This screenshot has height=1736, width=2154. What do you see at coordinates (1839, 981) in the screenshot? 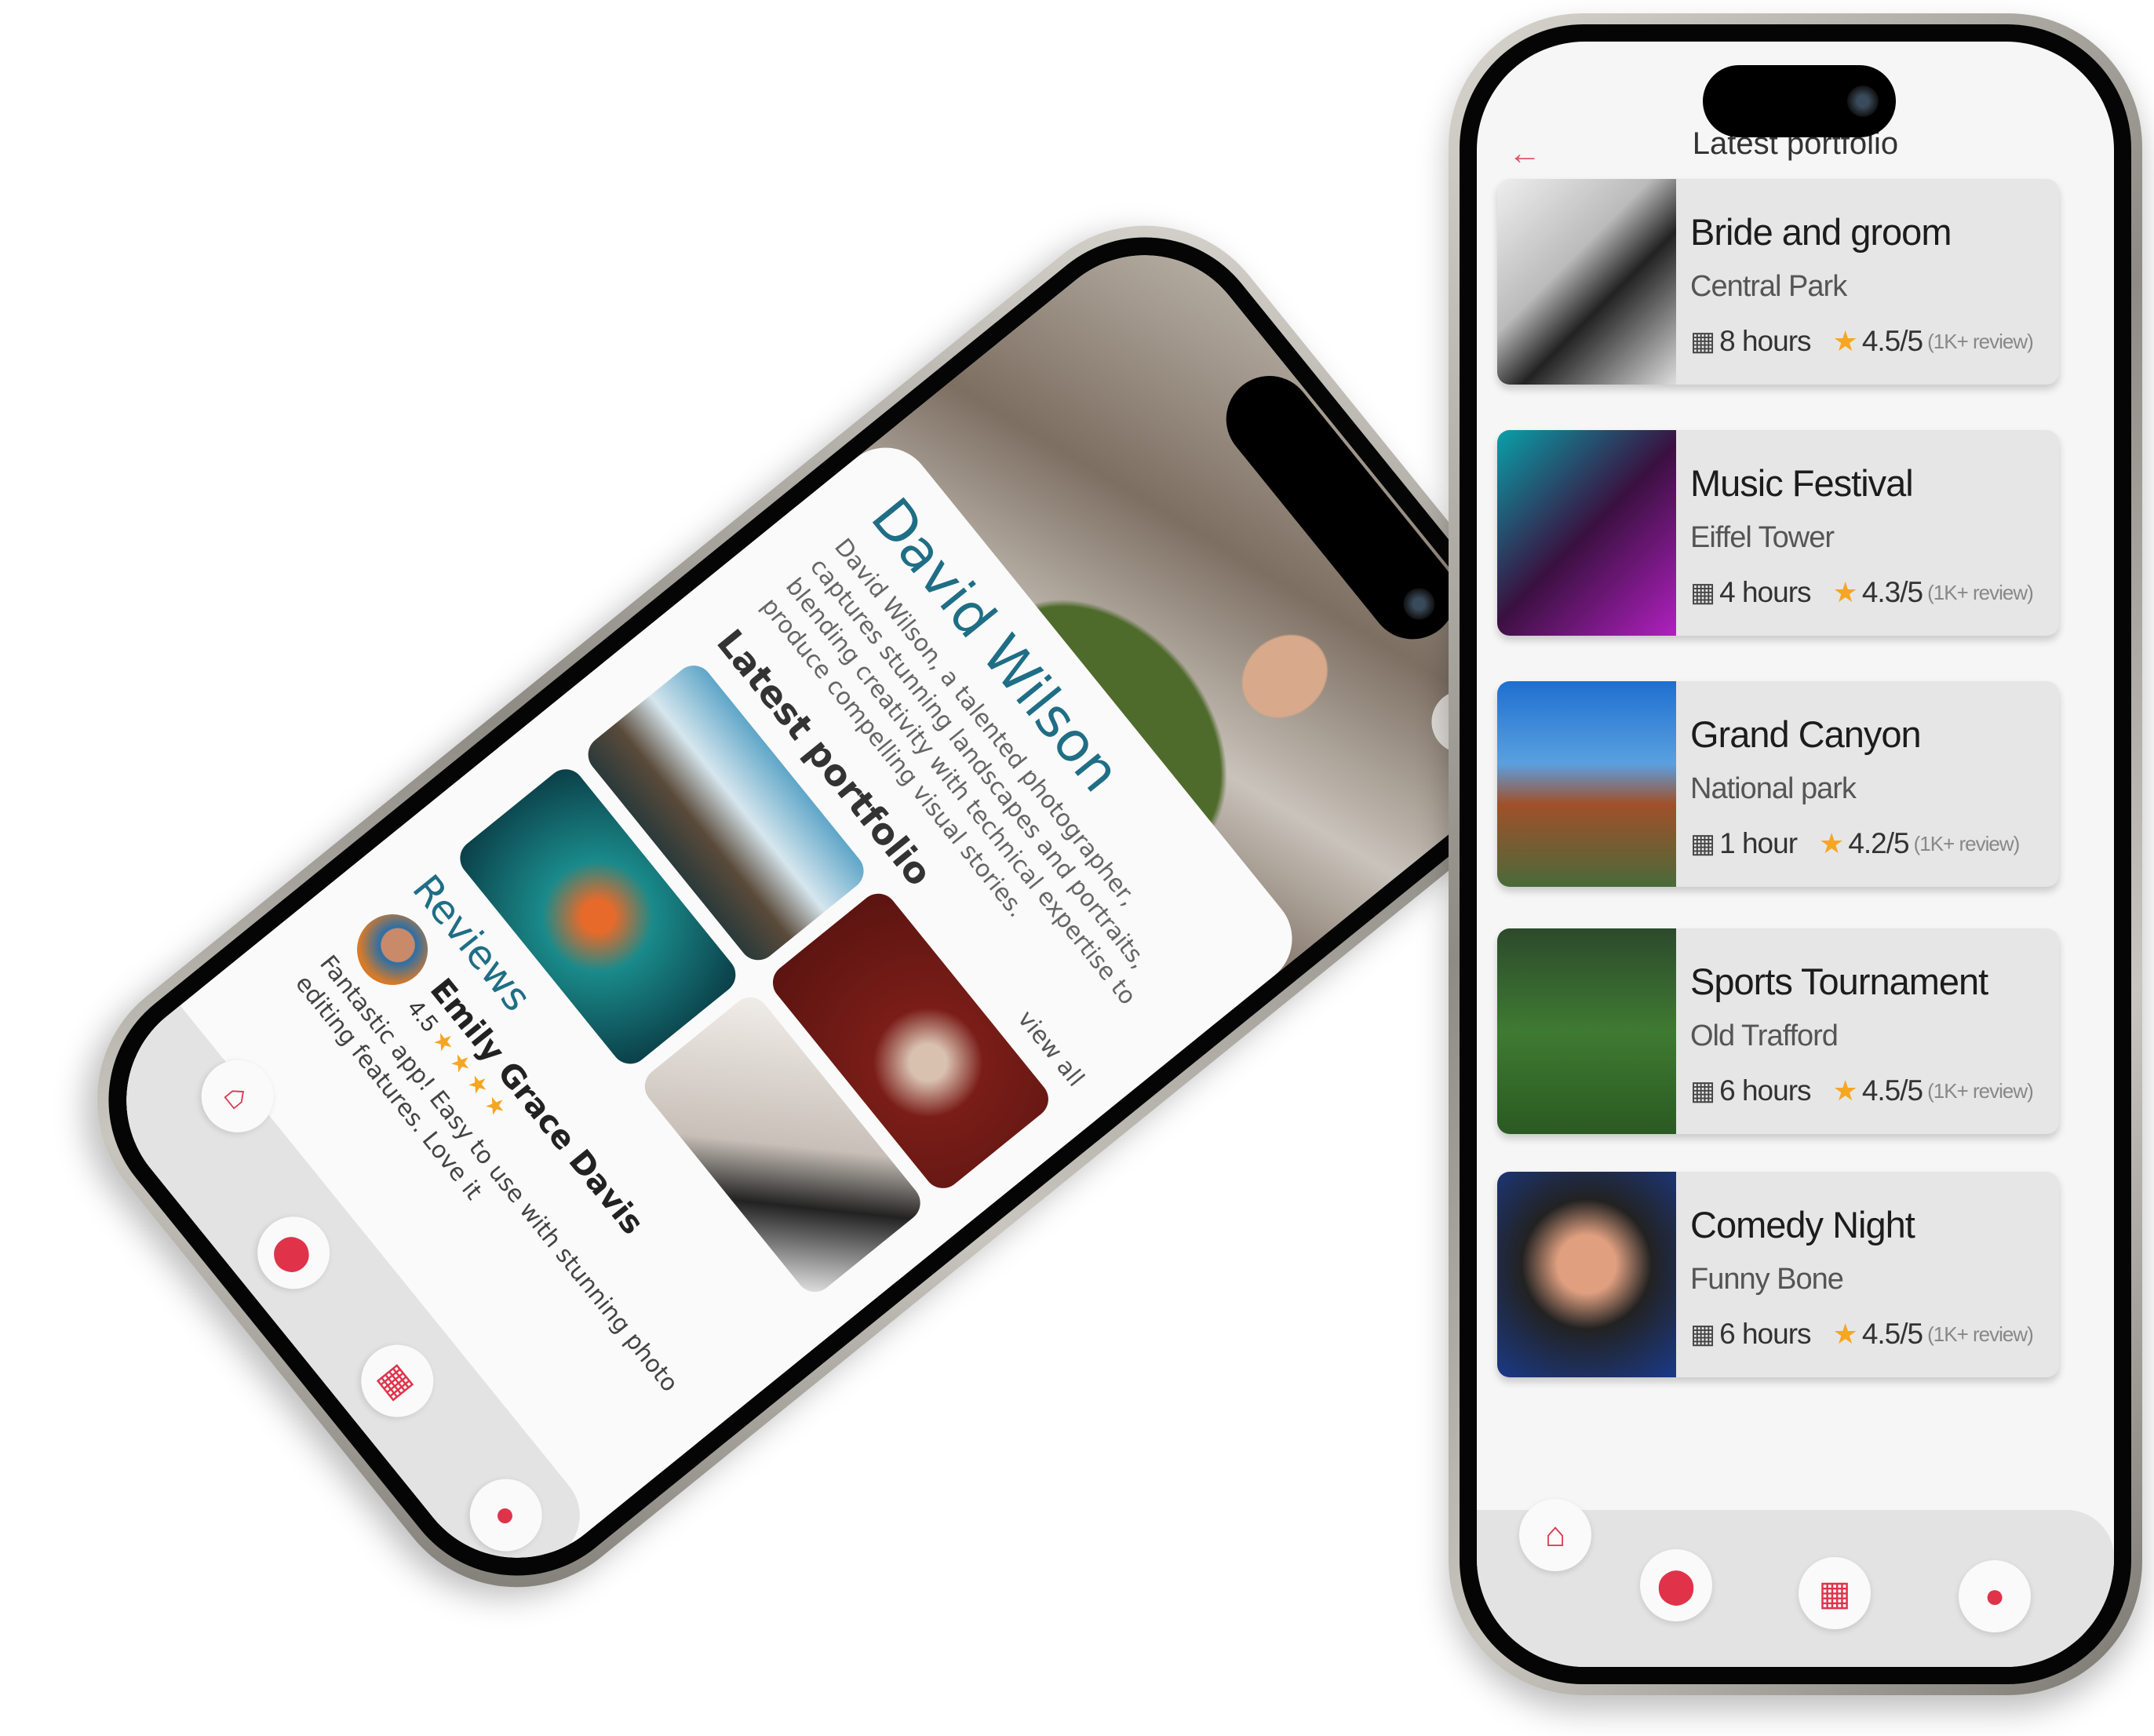
I see `card-title: Sports Tournament` at bounding box center [1839, 981].